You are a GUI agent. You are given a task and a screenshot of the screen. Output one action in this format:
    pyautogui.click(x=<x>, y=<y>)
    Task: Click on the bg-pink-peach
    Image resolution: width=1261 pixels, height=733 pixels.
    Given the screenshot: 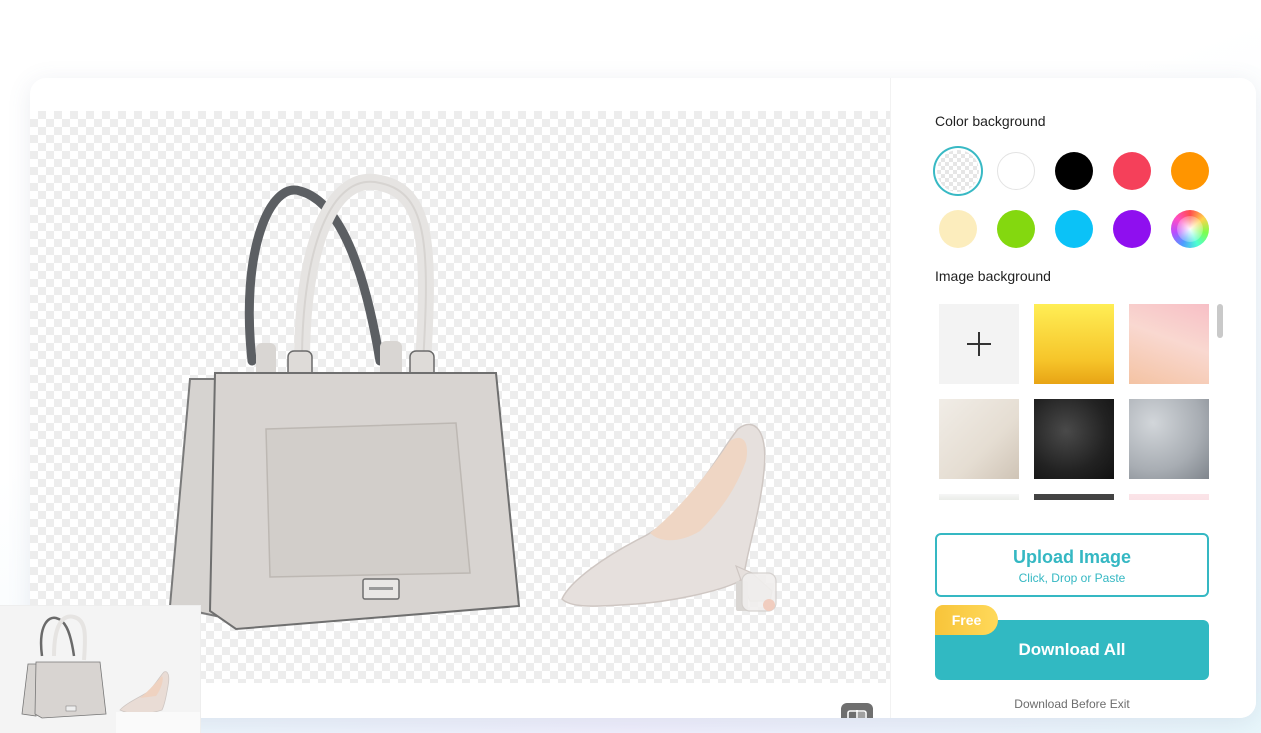 What is the action you would take?
    pyautogui.click(x=1169, y=344)
    